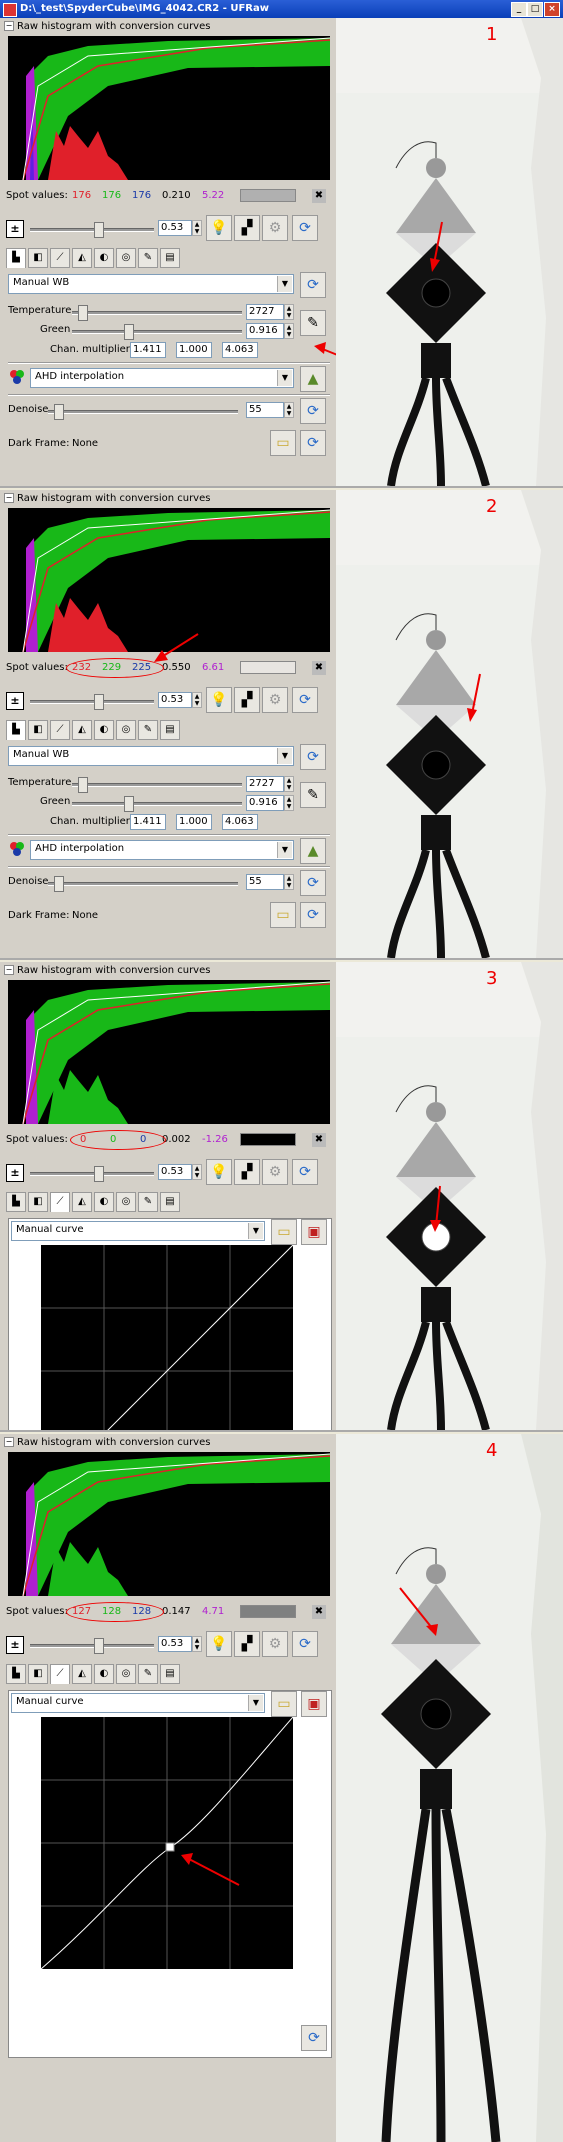  Describe the element at coordinates (289, 312) in the screenshot. I see `temperature-spin-arrows: ▲ ▼` at that location.